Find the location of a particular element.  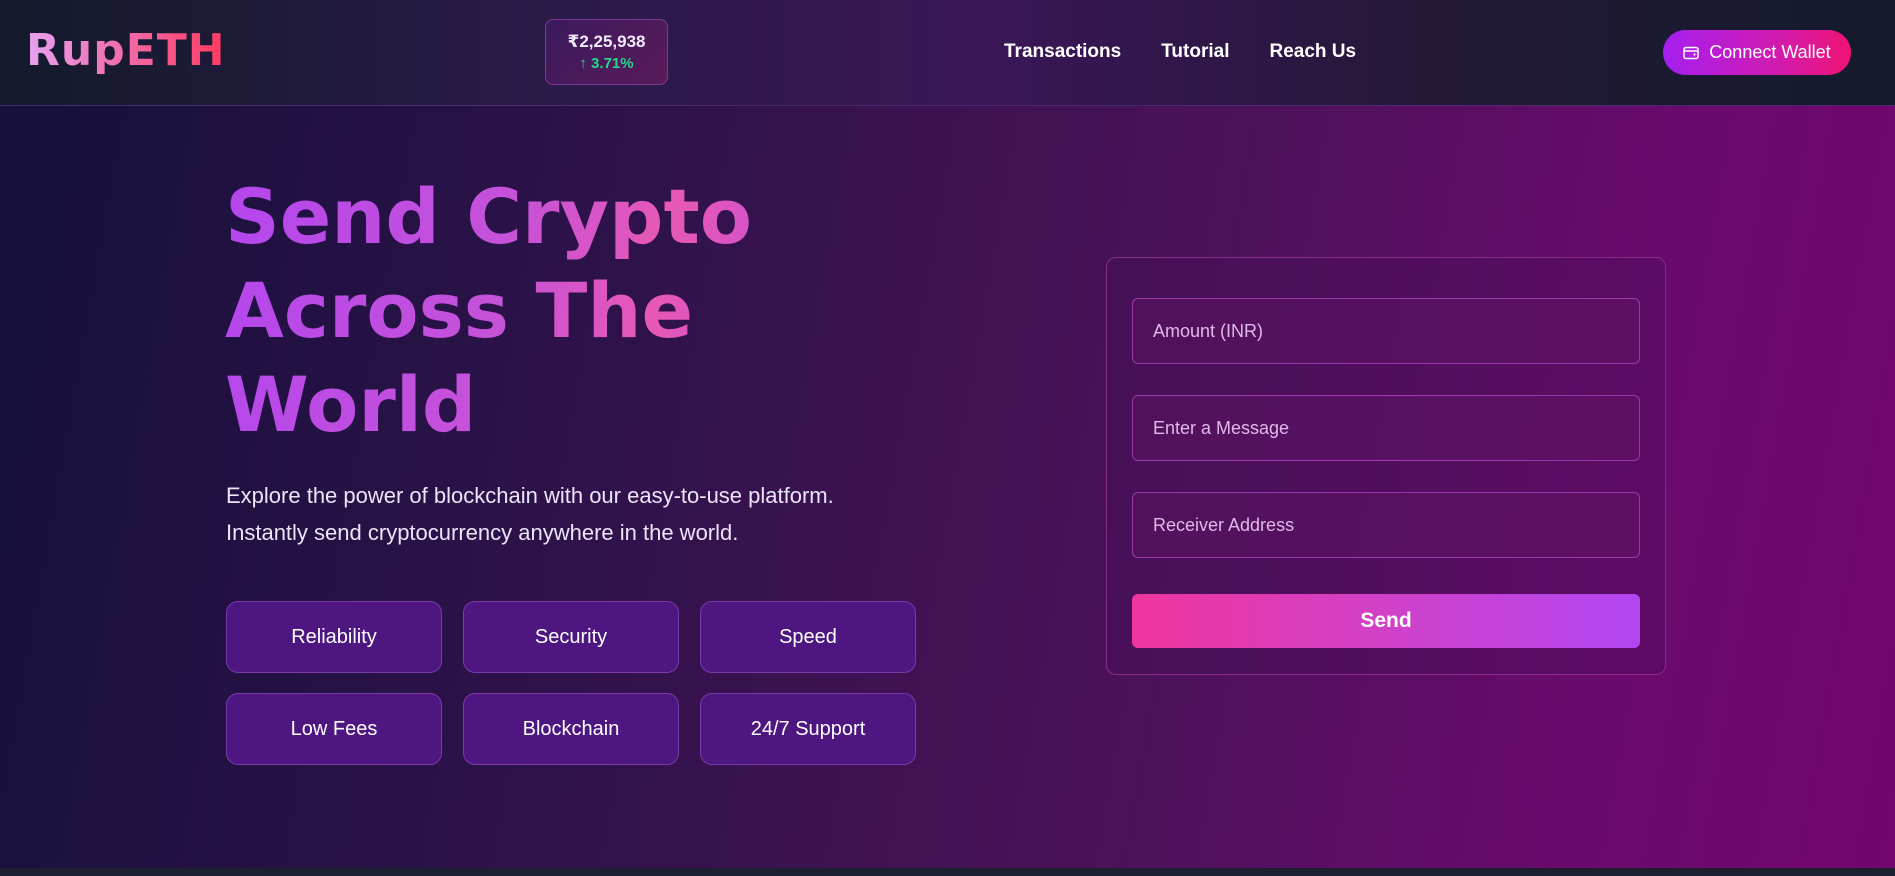

eth-price-ticker: ₹2,25,938 ↑ 3.71% is located at coordinates (606, 52).